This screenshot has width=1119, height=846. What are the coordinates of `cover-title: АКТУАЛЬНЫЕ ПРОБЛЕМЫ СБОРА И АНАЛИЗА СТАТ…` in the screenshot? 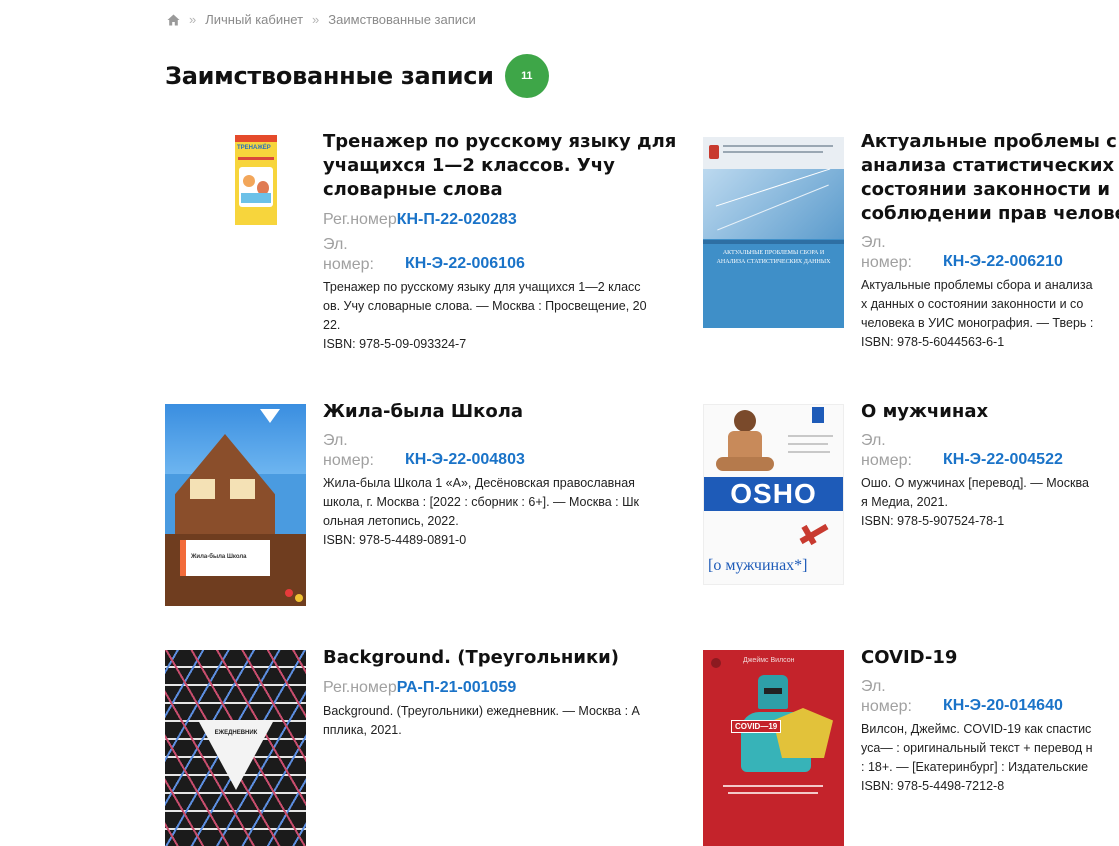 It's located at (773, 257).